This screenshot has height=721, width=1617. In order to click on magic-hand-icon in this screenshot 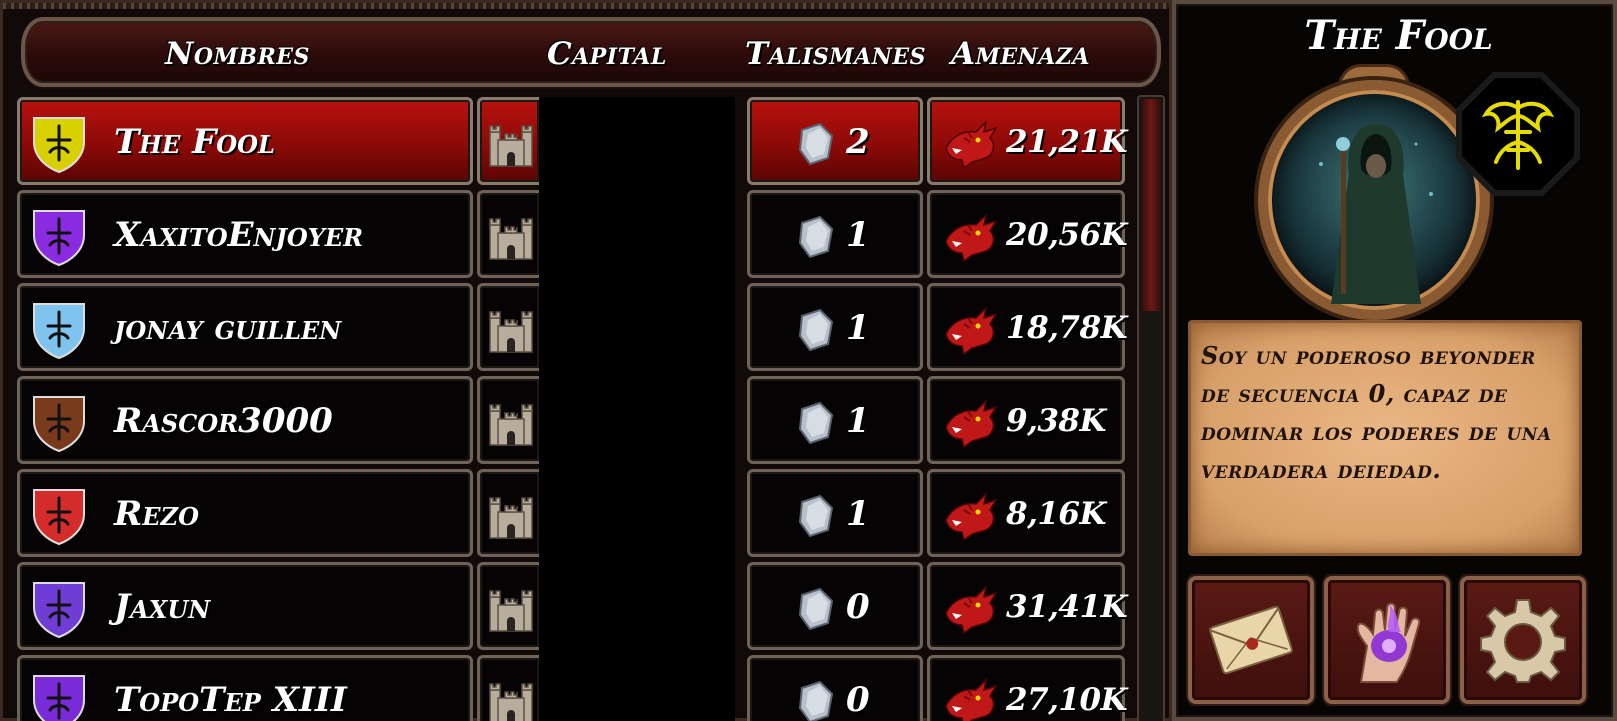, I will do `click(1388, 642)`.